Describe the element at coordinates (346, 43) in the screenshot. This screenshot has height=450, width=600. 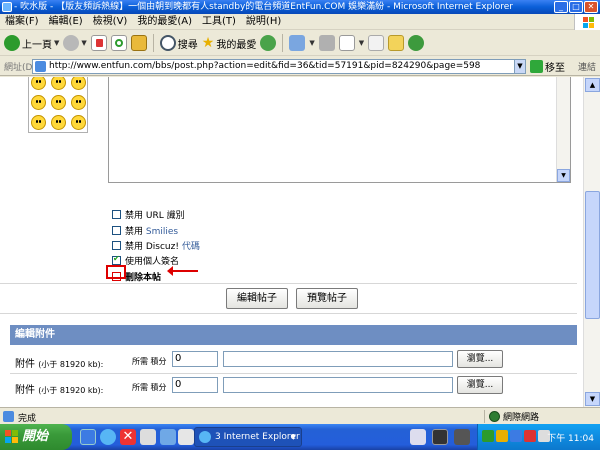
I see `edit-doc-icon` at that location.